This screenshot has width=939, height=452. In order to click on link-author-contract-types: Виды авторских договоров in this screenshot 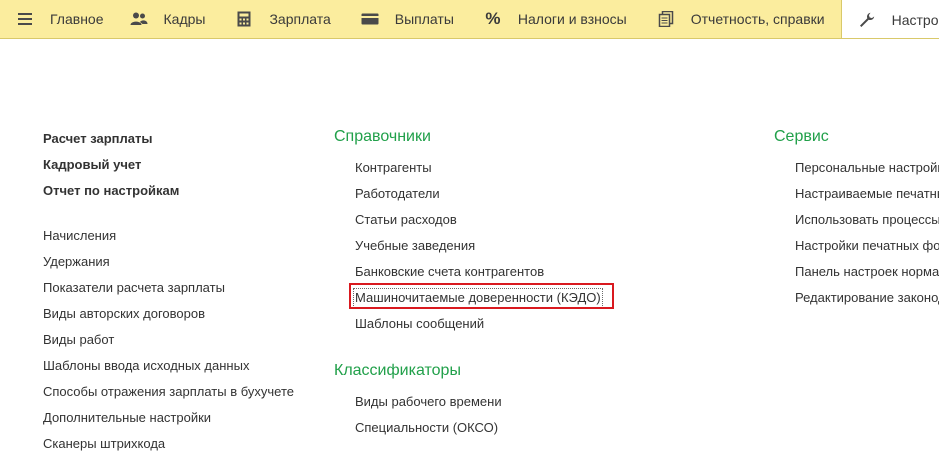, I will do `click(124, 314)`.